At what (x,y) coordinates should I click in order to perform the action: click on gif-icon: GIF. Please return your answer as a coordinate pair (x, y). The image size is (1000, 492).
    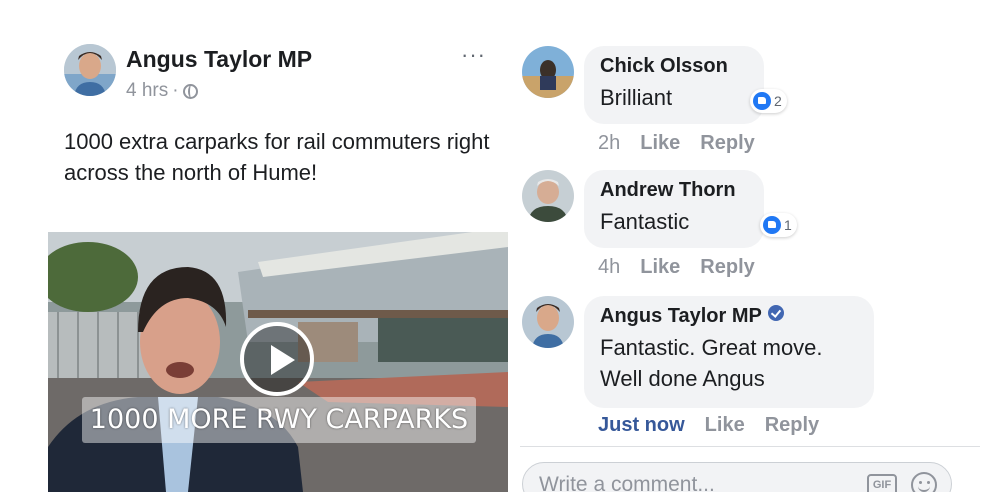
    Looking at the image, I should click on (882, 483).